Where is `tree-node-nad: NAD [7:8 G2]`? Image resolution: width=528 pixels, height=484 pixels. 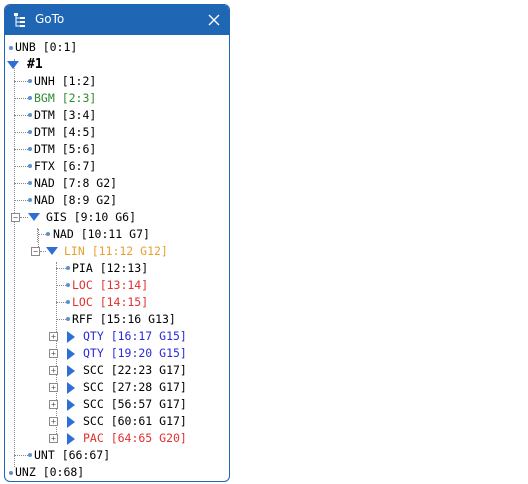 tree-node-nad: NAD [7:8 G2] is located at coordinates (115, 183).